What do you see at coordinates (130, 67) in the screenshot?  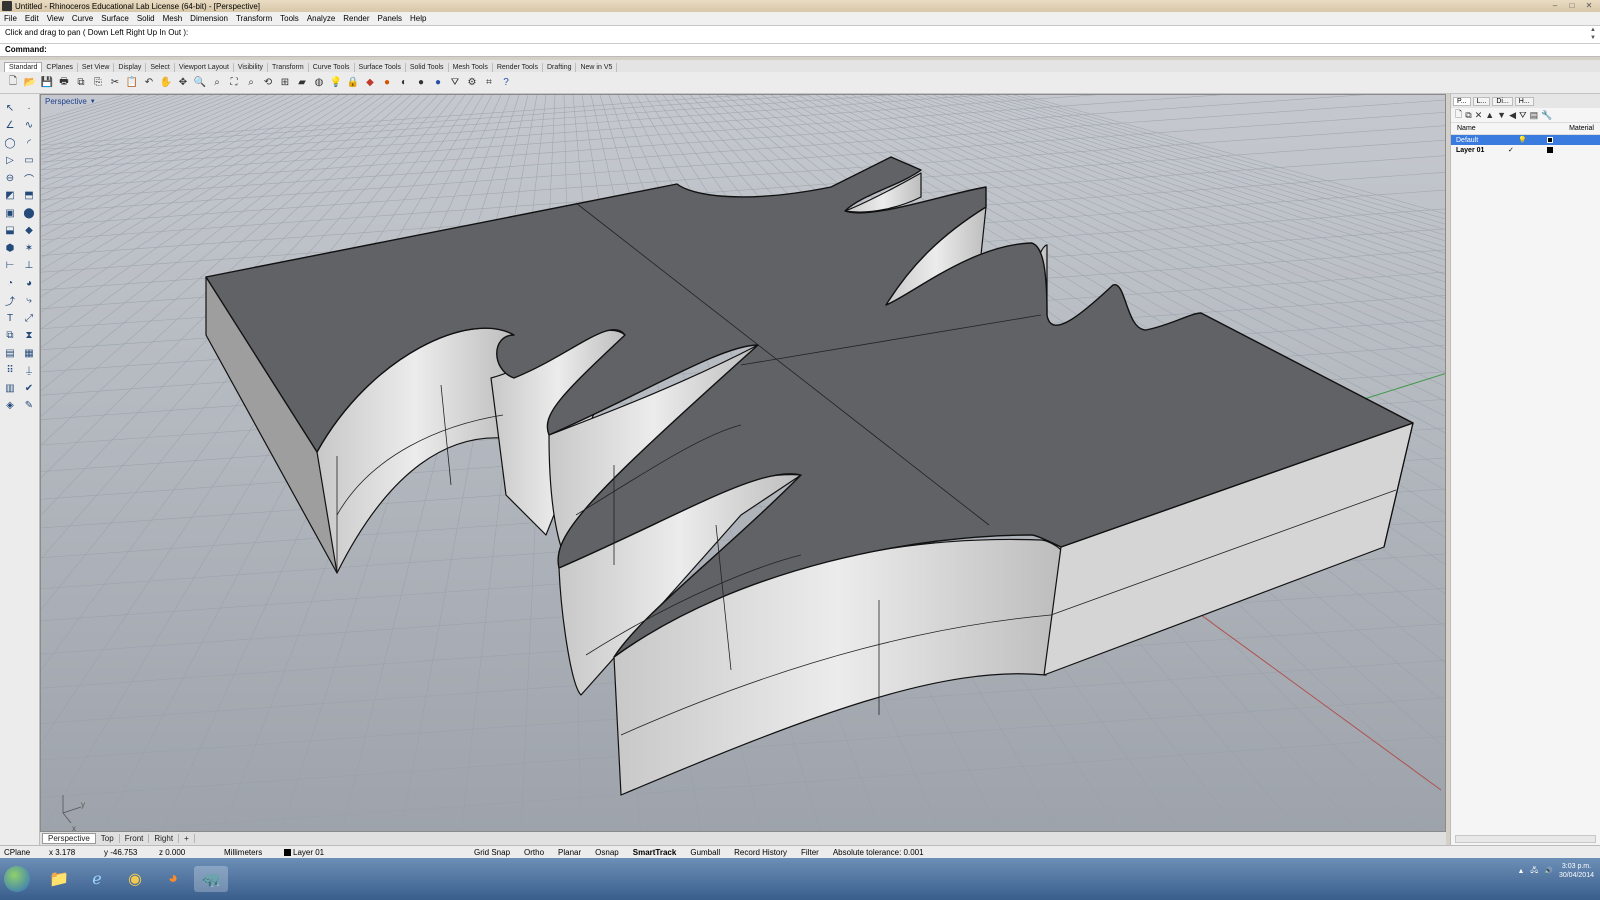 I see `tab-display: Display` at bounding box center [130, 67].